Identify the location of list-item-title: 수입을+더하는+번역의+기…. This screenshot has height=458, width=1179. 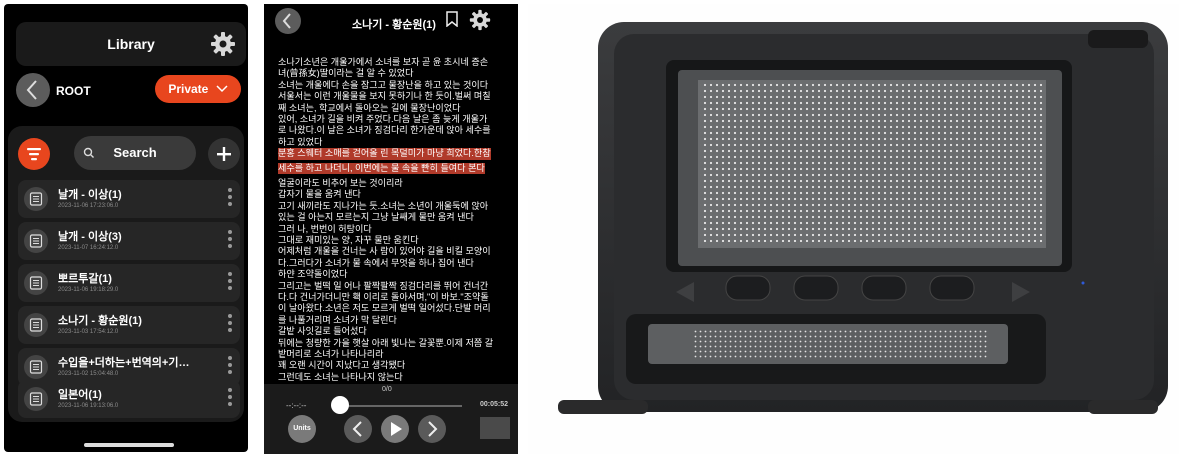
(124, 363).